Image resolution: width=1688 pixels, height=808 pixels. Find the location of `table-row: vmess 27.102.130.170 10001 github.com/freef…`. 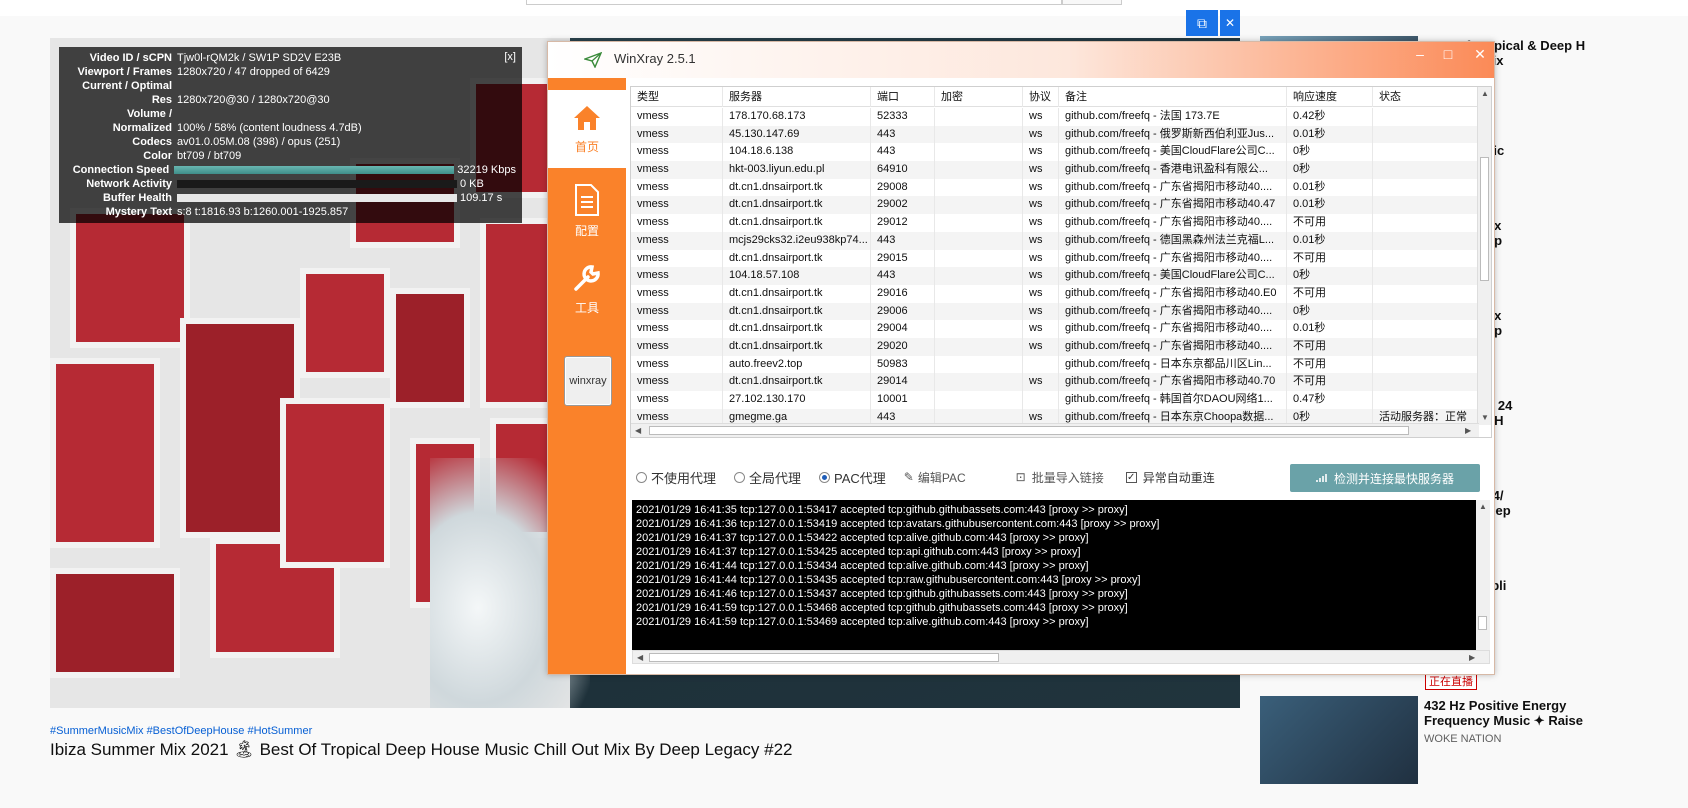

table-row: vmess 27.102.130.170 10001 github.com/freef… is located at coordinates (1055, 400).